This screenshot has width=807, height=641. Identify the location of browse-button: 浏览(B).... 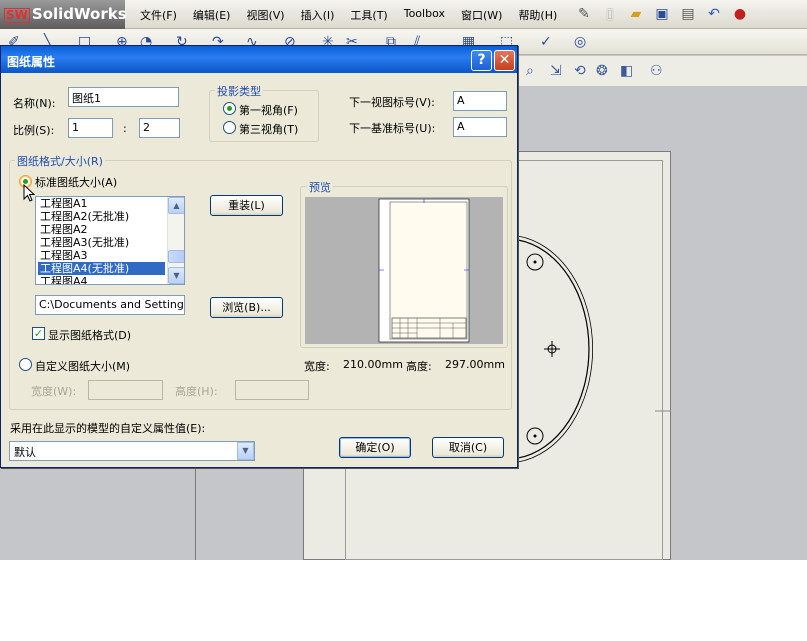
(246, 307).